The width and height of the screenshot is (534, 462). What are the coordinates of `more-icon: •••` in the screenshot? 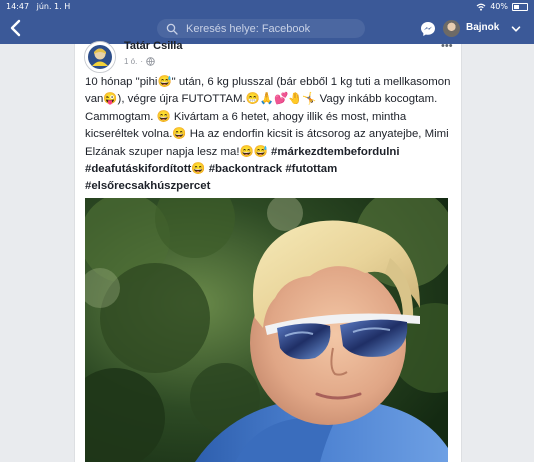 It's located at (447, 46).